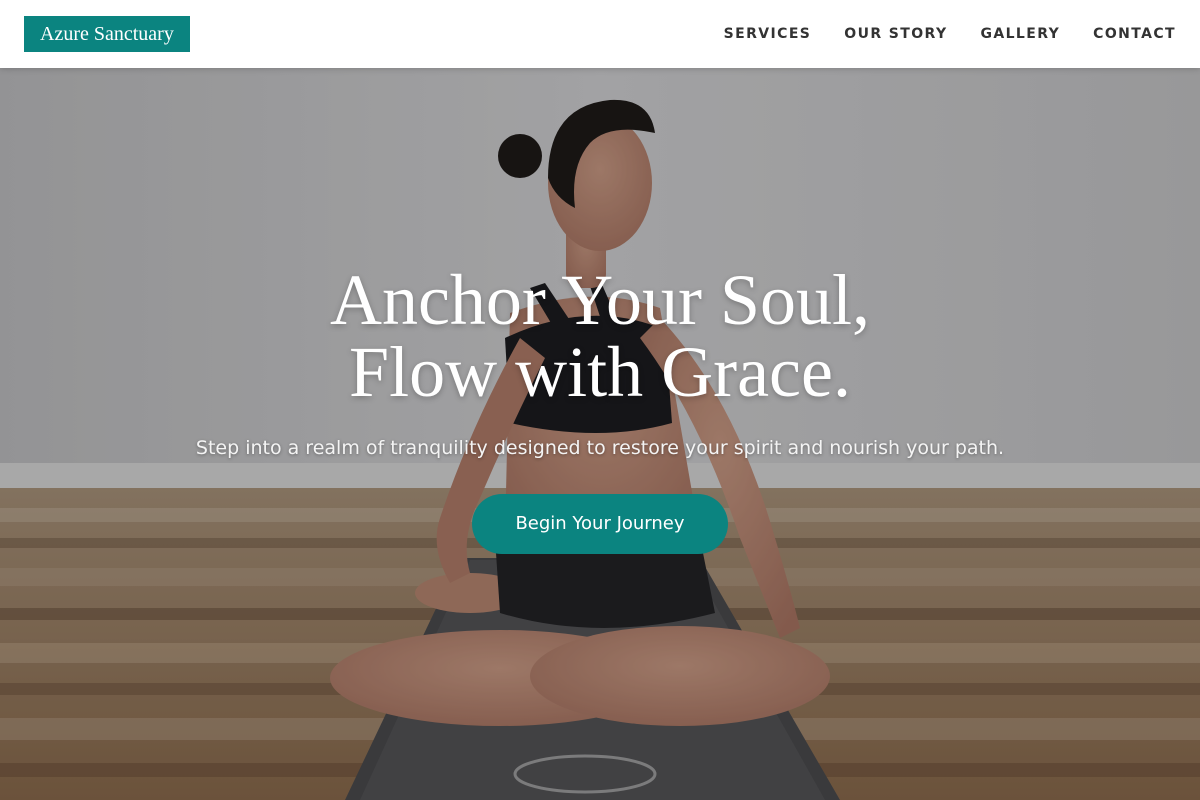 This screenshot has height=800, width=1200. What do you see at coordinates (1134, 34) in the screenshot?
I see `nav-link-contact: CONTACT` at bounding box center [1134, 34].